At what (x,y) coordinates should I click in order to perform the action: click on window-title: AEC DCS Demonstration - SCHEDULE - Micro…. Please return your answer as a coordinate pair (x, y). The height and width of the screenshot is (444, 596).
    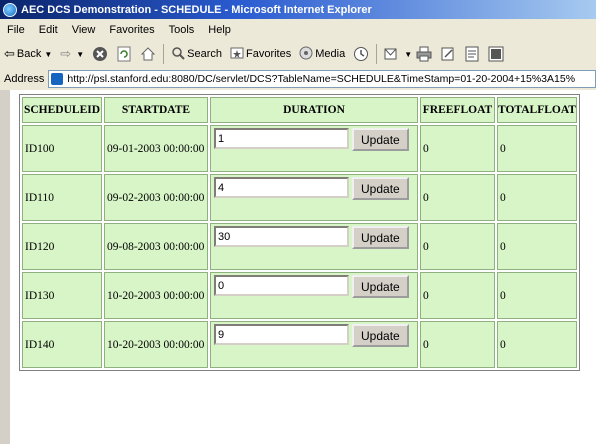
    Looking at the image, I should click on (196, 9).